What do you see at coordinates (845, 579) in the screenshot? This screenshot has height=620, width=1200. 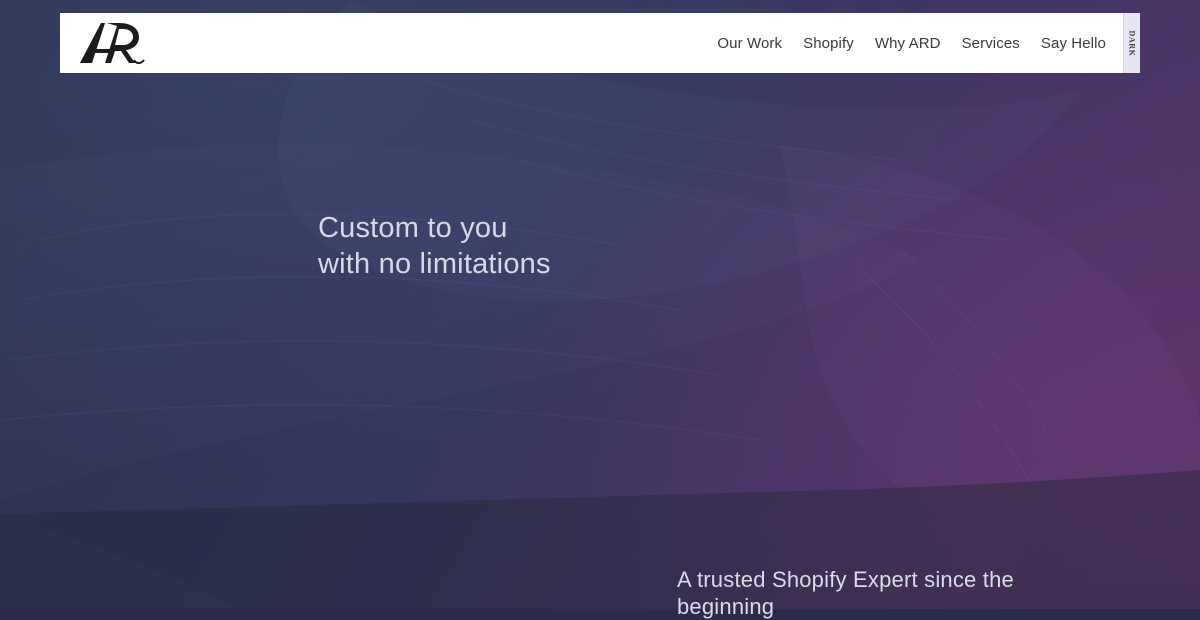 I see `next-section-heading-line-1: A trusted Shopify Expert since the` at bounding box center [845, 579].